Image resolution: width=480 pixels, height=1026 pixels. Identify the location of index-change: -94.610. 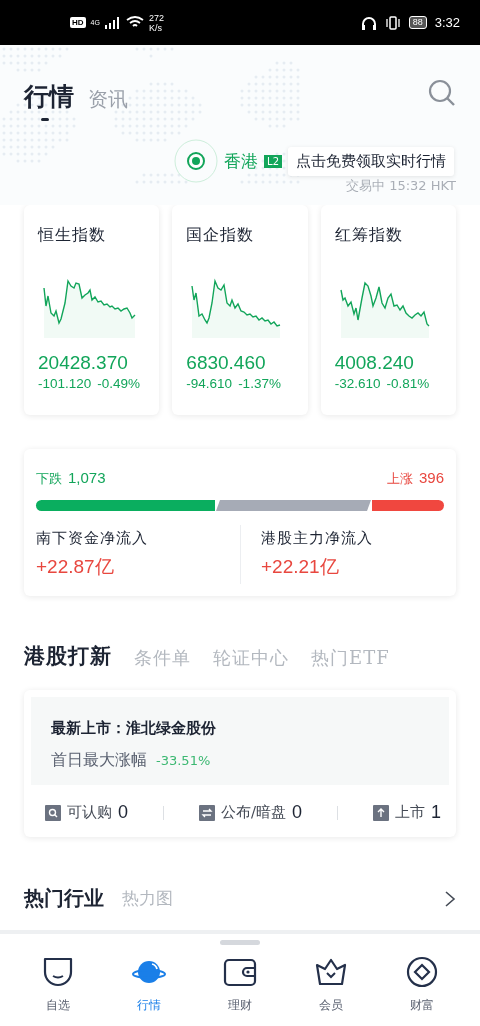
(209, 383).